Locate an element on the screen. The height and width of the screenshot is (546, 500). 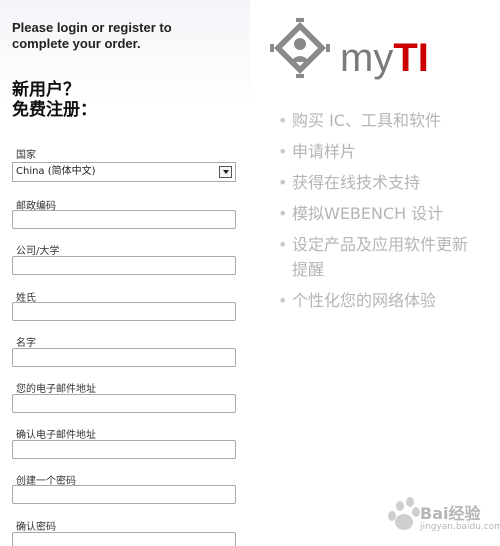
list-item: 获得在线技术支持 is located at coordinates (380, 182).